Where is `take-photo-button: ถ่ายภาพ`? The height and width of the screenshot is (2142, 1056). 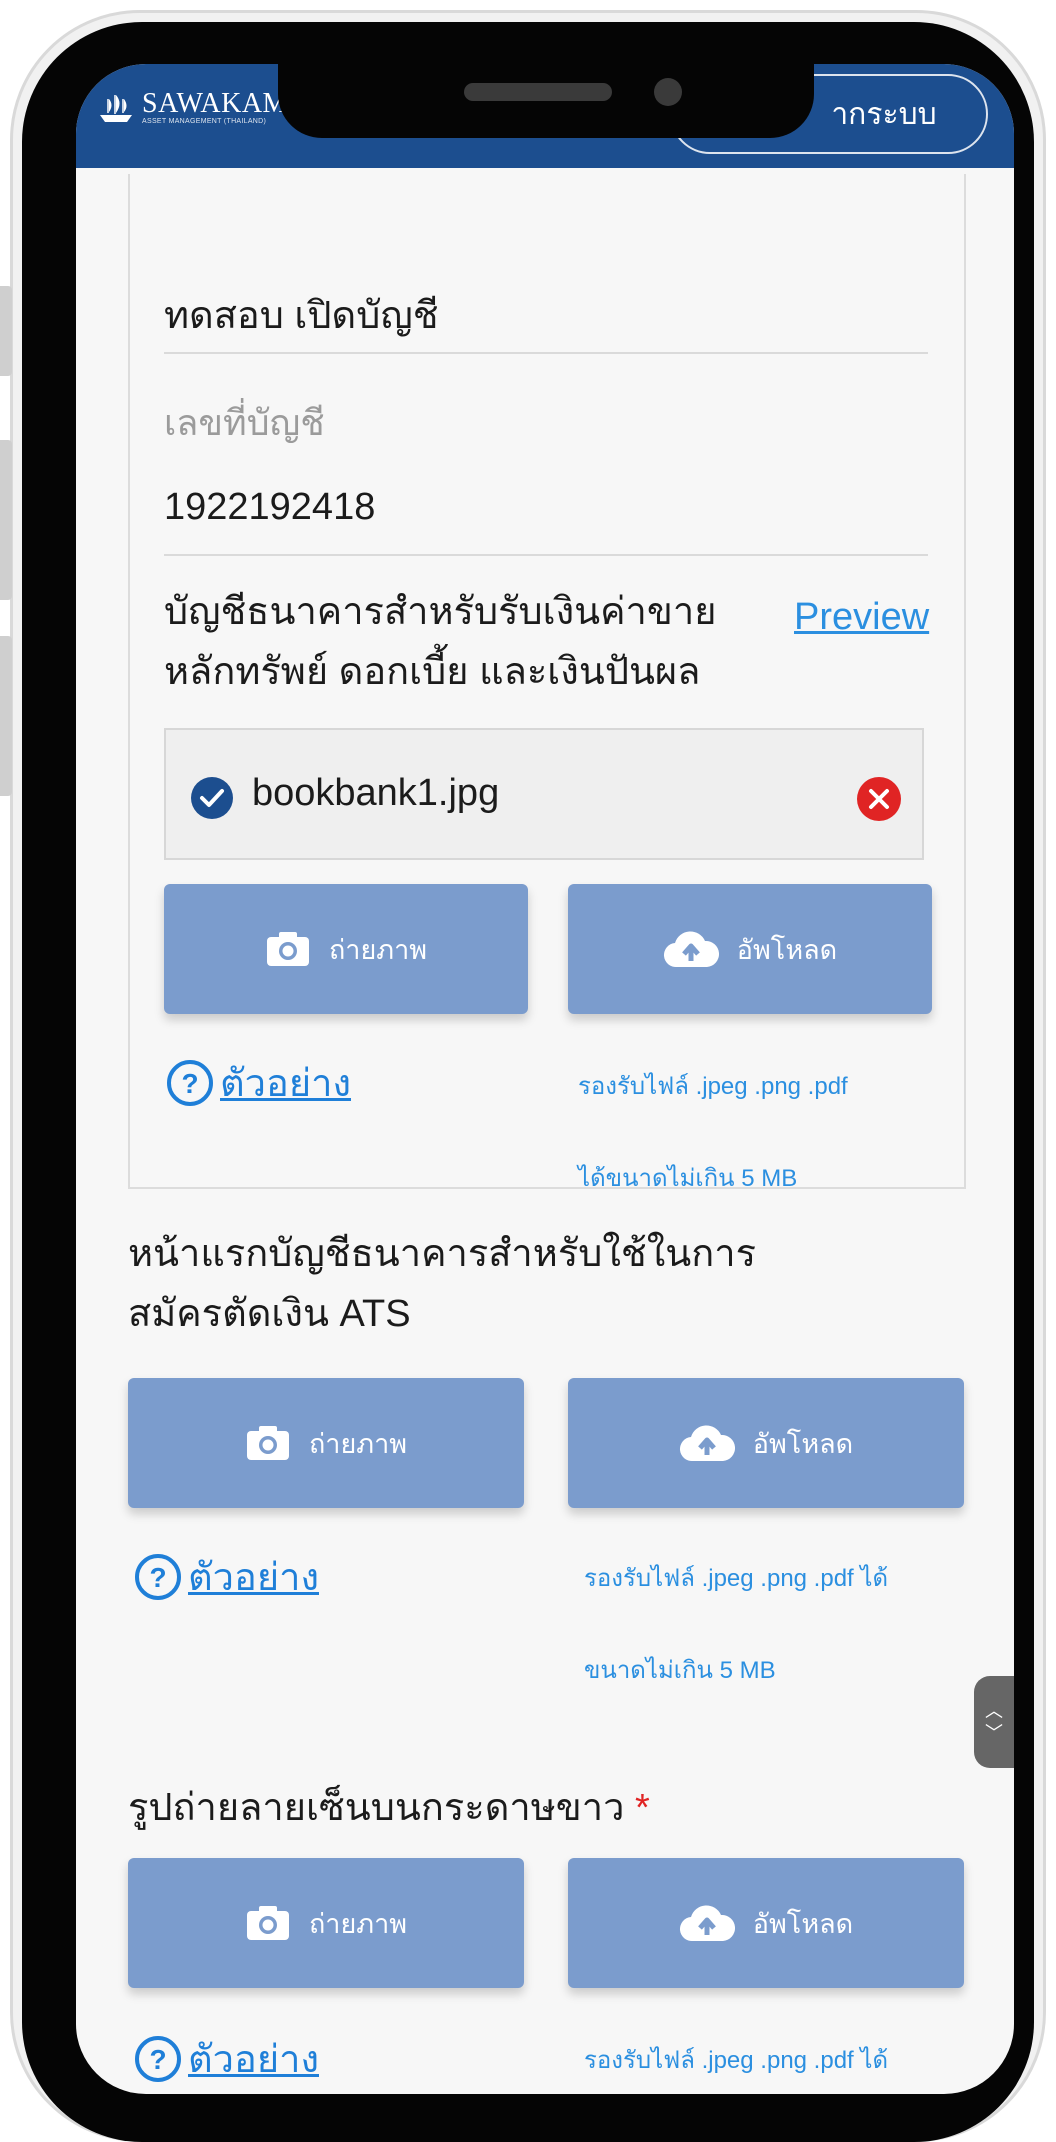
take-photo-button: ถ่ายภาพ is located at coordinates (346, 949).